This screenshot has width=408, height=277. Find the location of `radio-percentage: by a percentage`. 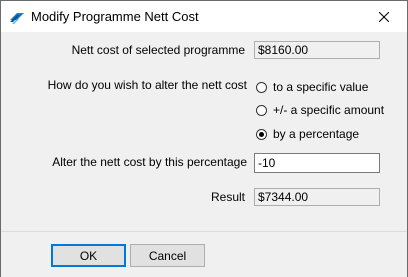

radio-percentage: by a percentage is located at coordinates (307, 134).